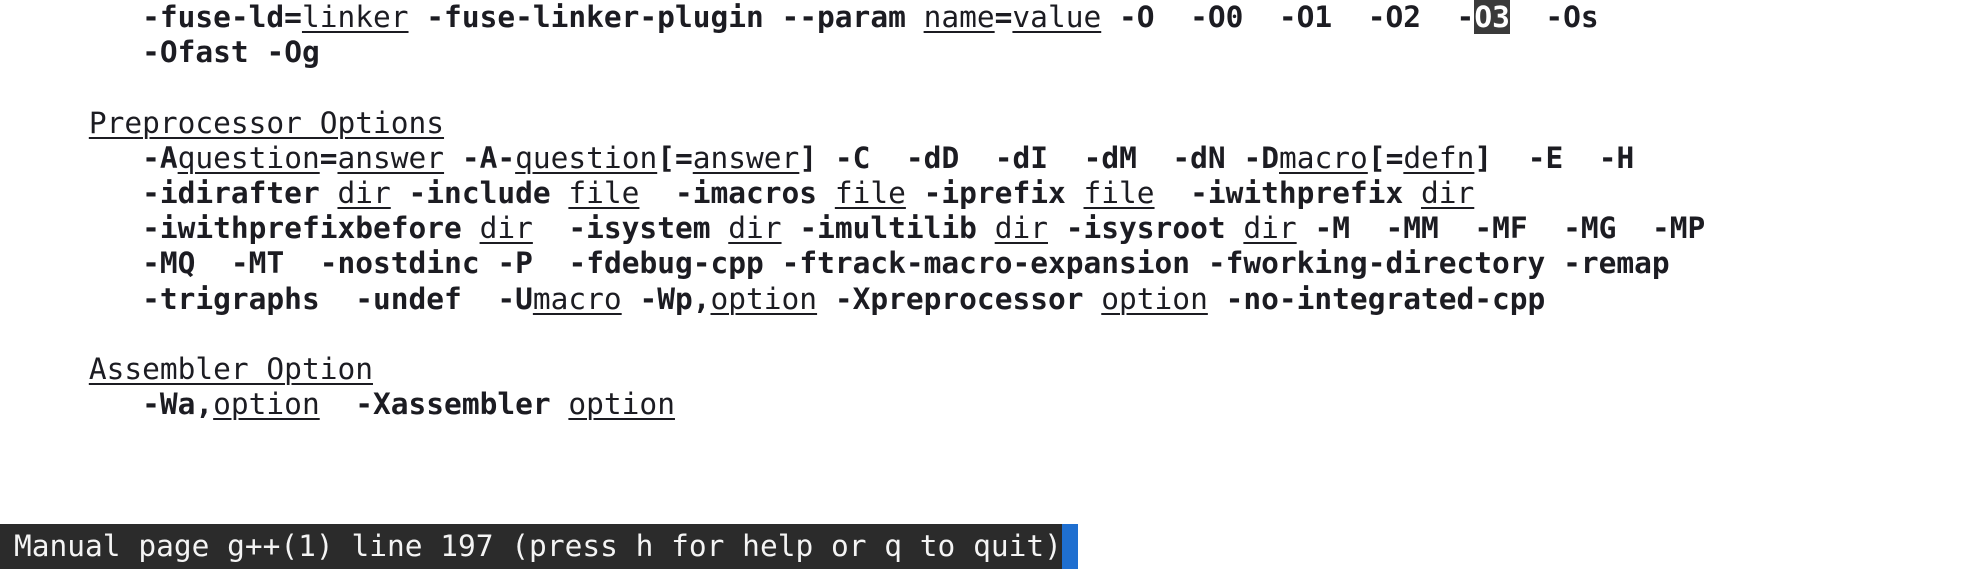 The image size is (1977, 573). What do you see at coordinates (1678, 228) in the screenshot?
I see `line-iwithprefixbefore-seg-25: -MP` at bounding box center [1678, 228].